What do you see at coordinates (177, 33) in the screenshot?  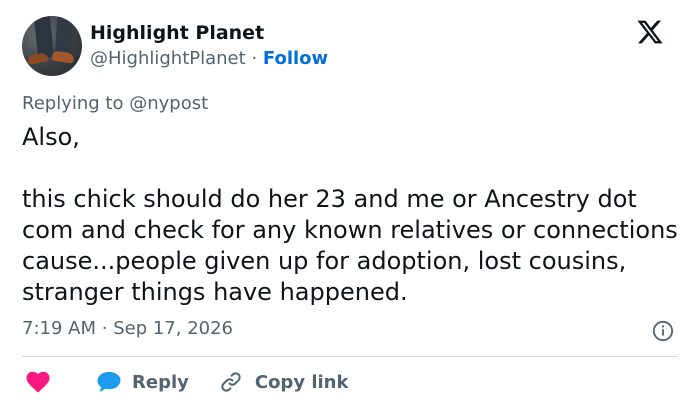 I see `author-display-name: Highlight Planet` at bounding box center [177, 33].